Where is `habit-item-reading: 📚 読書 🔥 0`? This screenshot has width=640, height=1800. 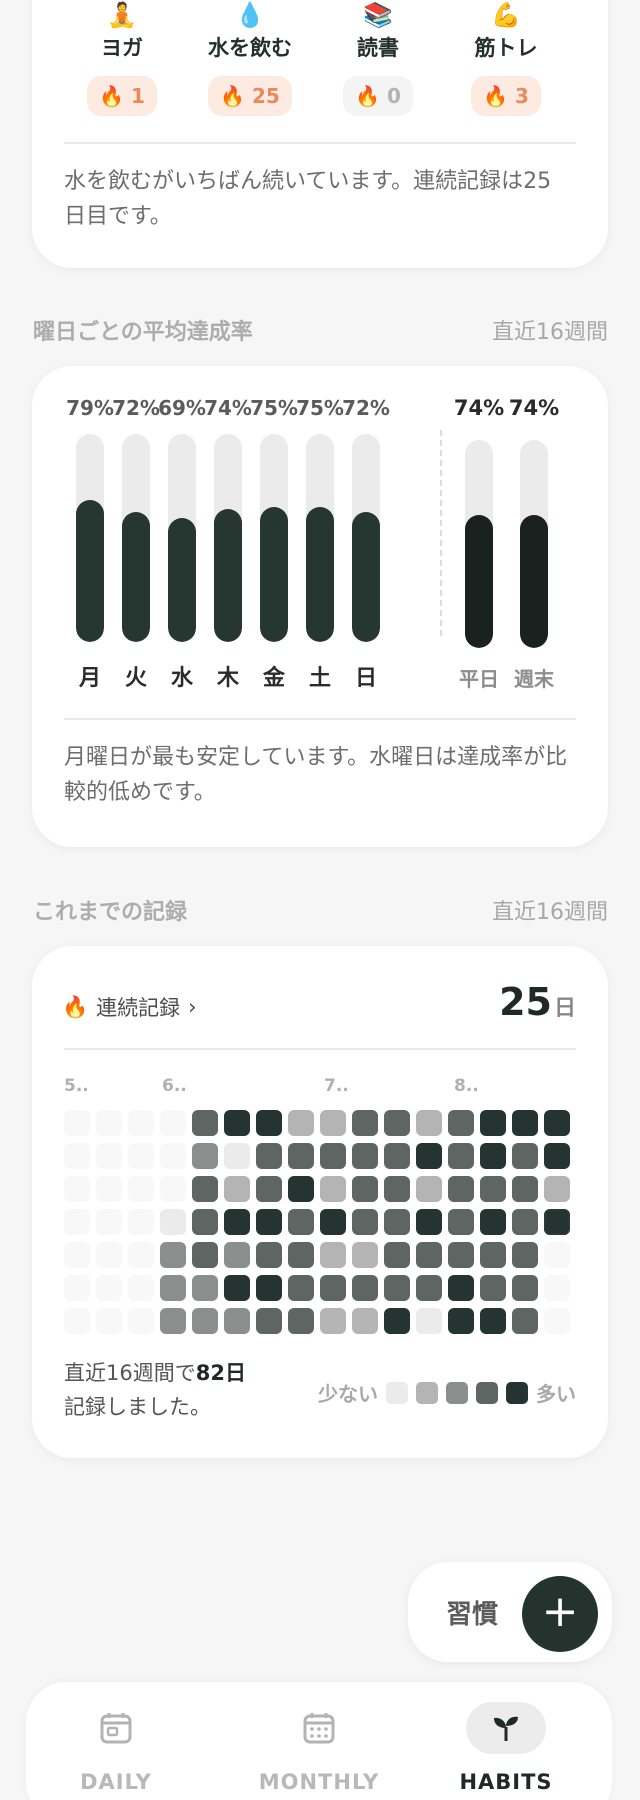
habit-item-reading: 📚 読書 🔥 0 is located at coordinates (378, 58).